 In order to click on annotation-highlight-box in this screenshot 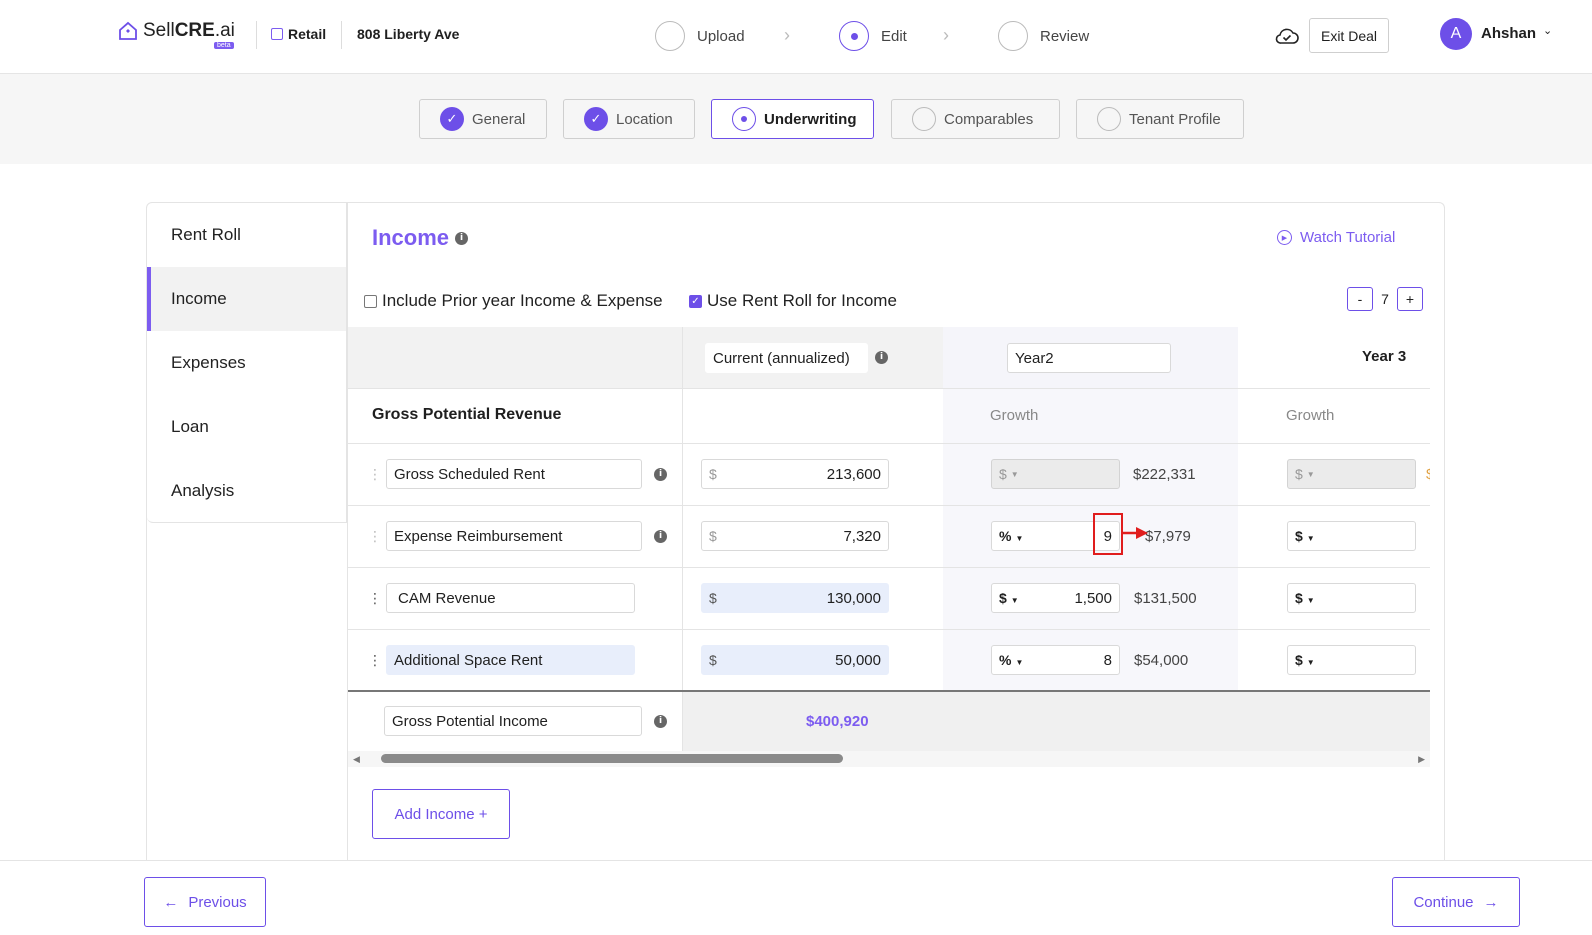, I will do `click(1108, 534)`.